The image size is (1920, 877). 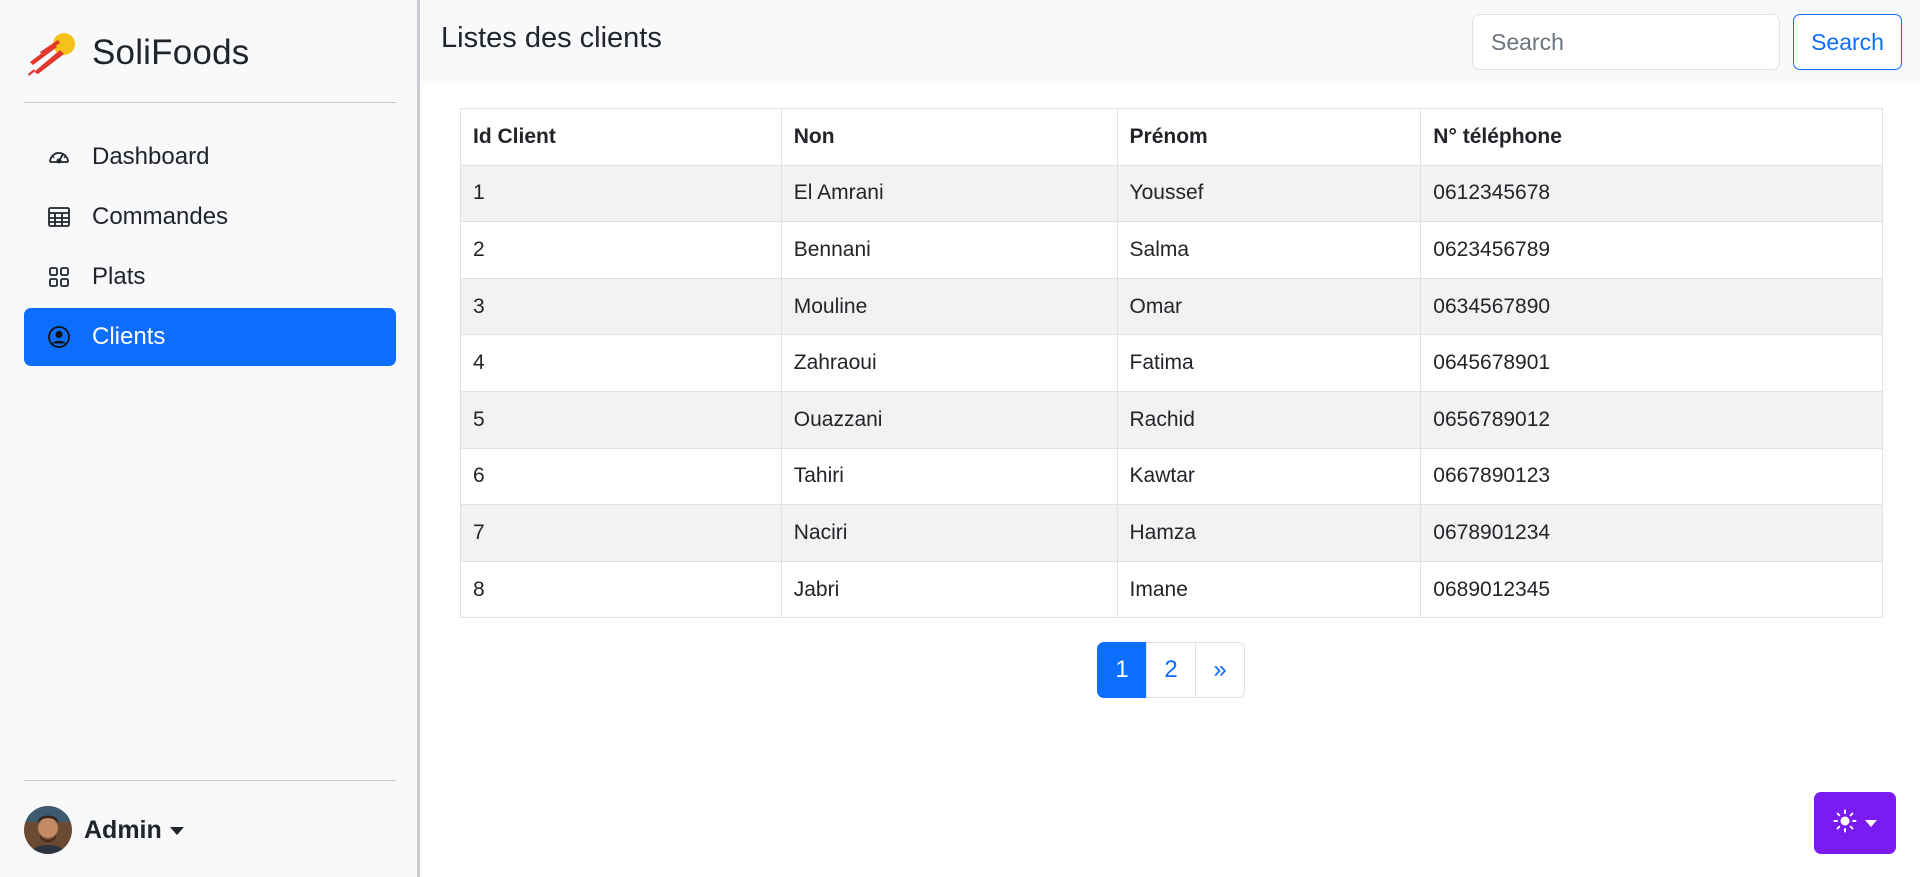 I want to click on cell-telephone: 0634567890, so click(x=1651, y=306).